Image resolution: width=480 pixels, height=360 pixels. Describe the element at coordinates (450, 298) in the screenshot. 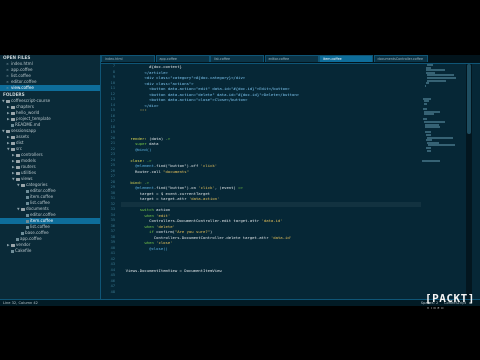

I see `logo-wordmark: [PACKT]` at that location.